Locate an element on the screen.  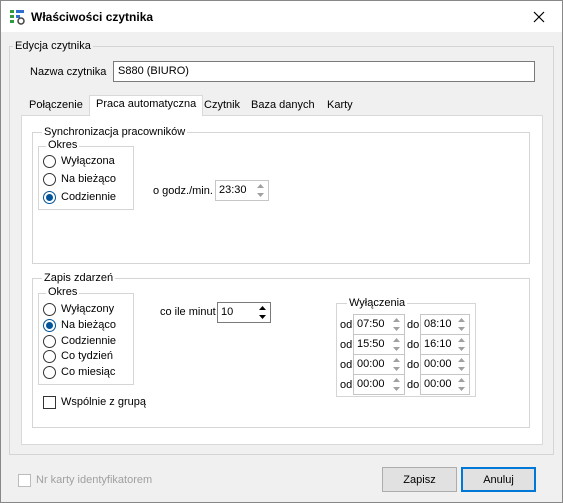
exclusion-1-to-value: 08:10 is located at coordinates (438, 324).